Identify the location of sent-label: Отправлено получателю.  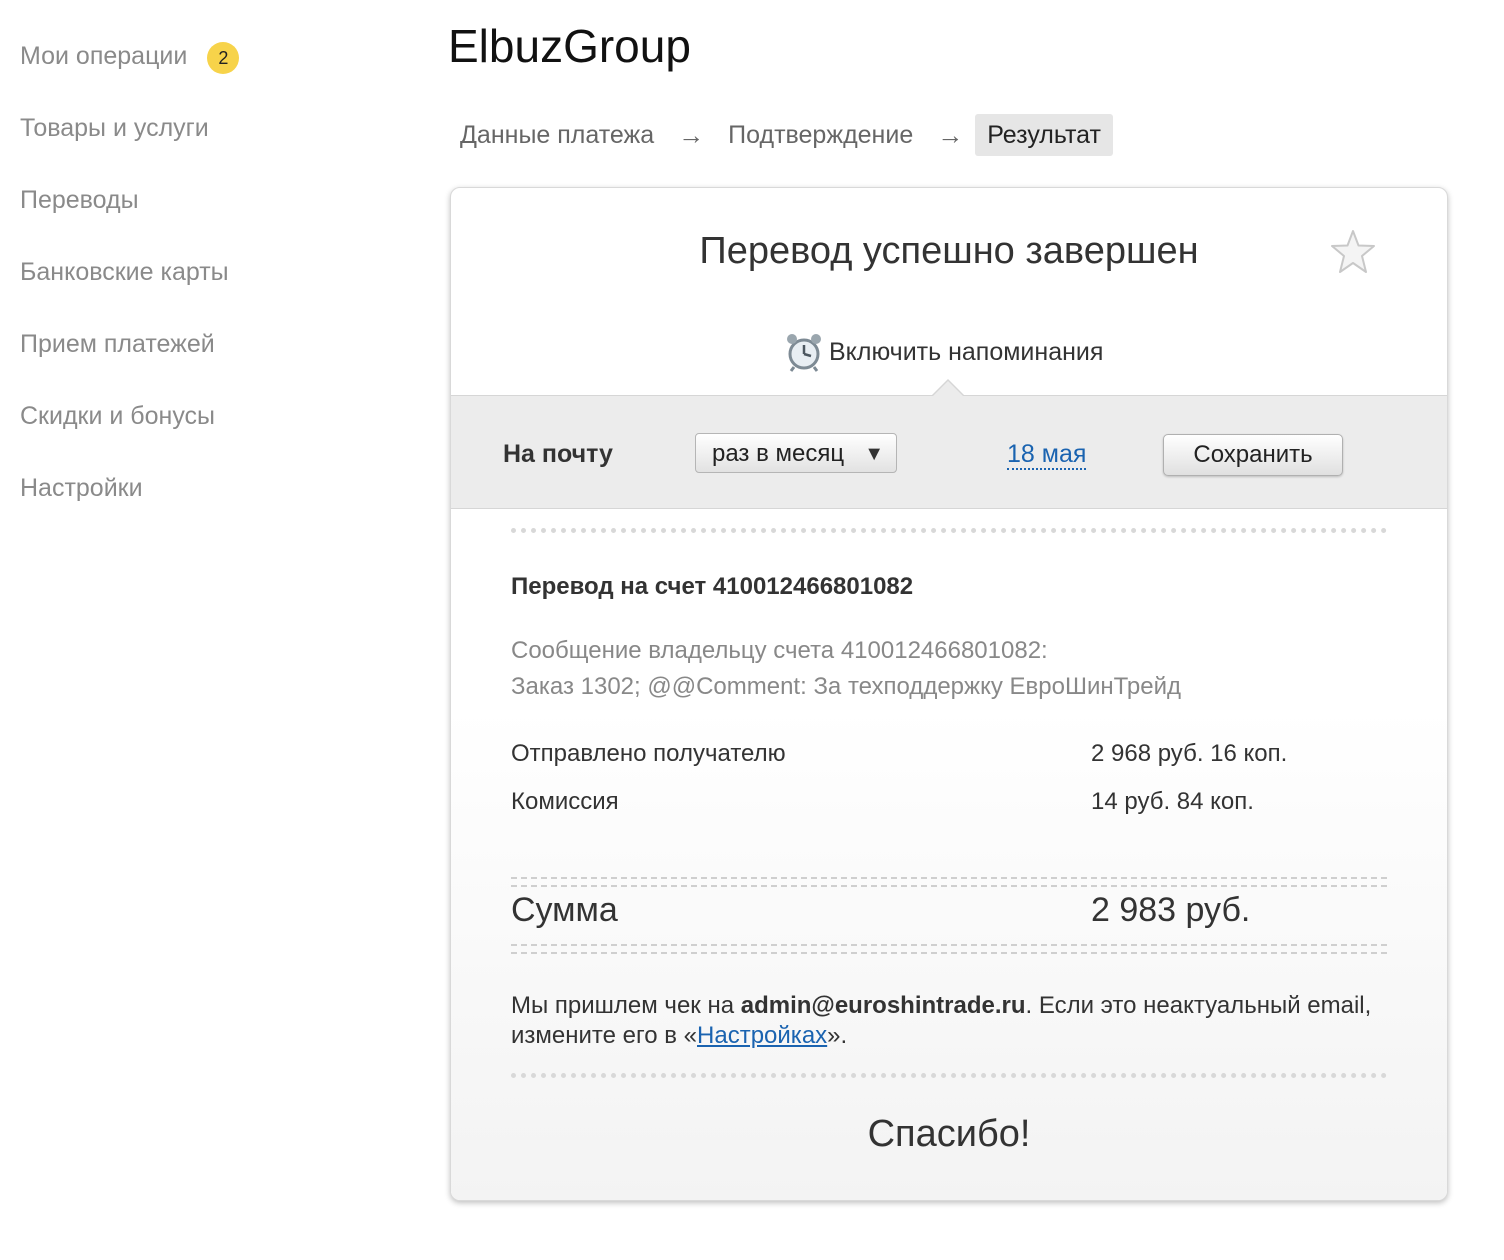
(648, 753).